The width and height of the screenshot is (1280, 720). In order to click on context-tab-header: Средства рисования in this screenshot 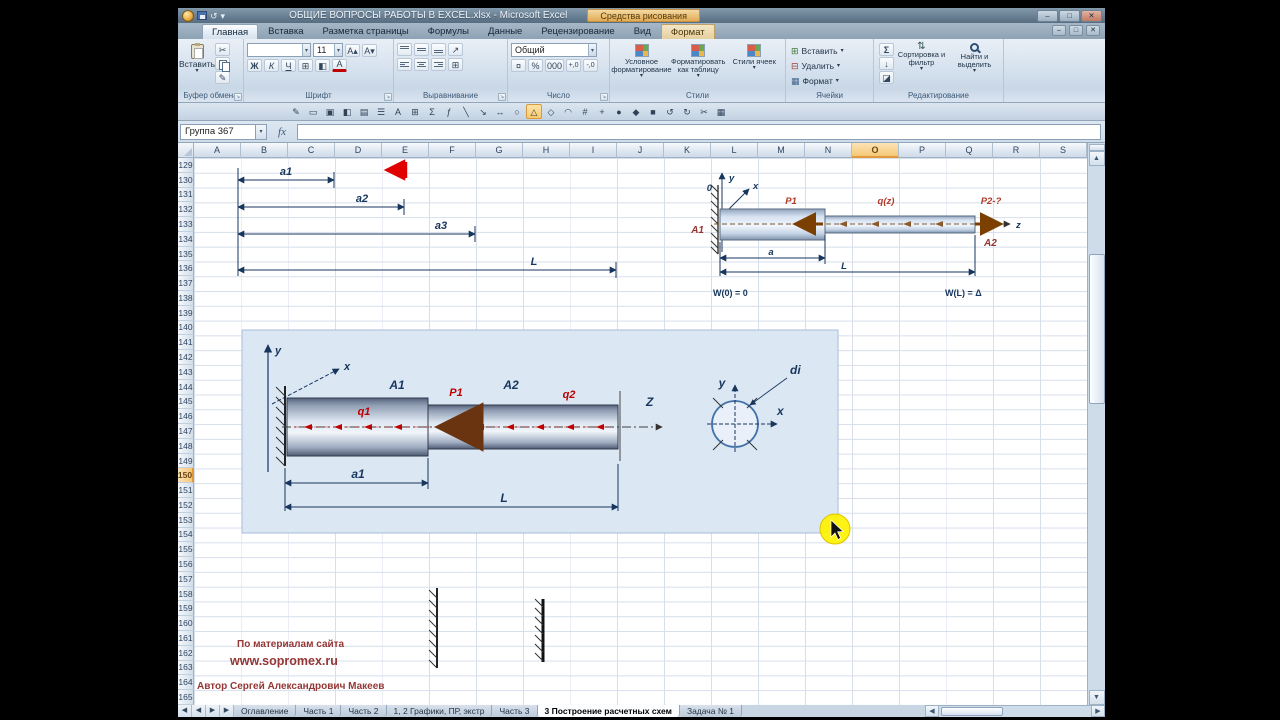, I will do `click(643, 15)`.